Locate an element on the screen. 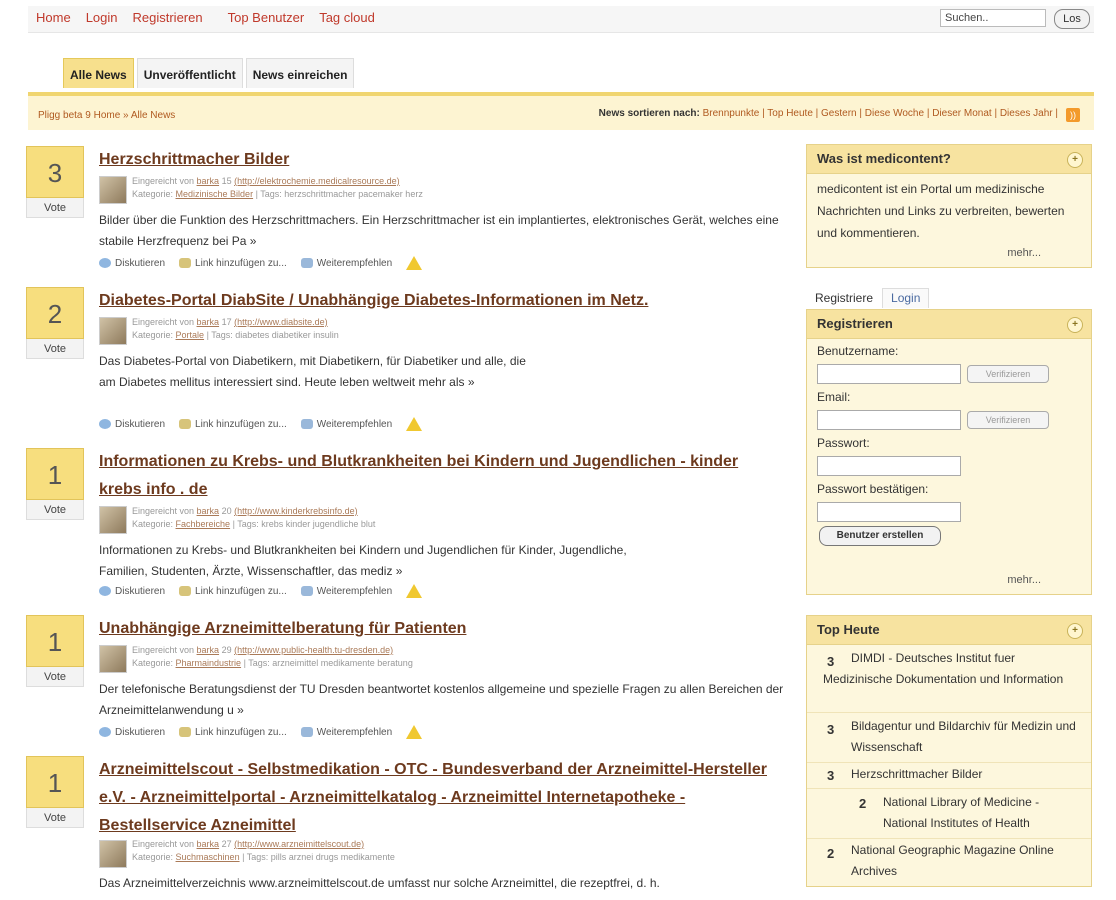 The height and width of the screenshot is (900, 1116). meta-url-link: (http://www.arzneimittelscout.de) is located at coordinates (299, 844).